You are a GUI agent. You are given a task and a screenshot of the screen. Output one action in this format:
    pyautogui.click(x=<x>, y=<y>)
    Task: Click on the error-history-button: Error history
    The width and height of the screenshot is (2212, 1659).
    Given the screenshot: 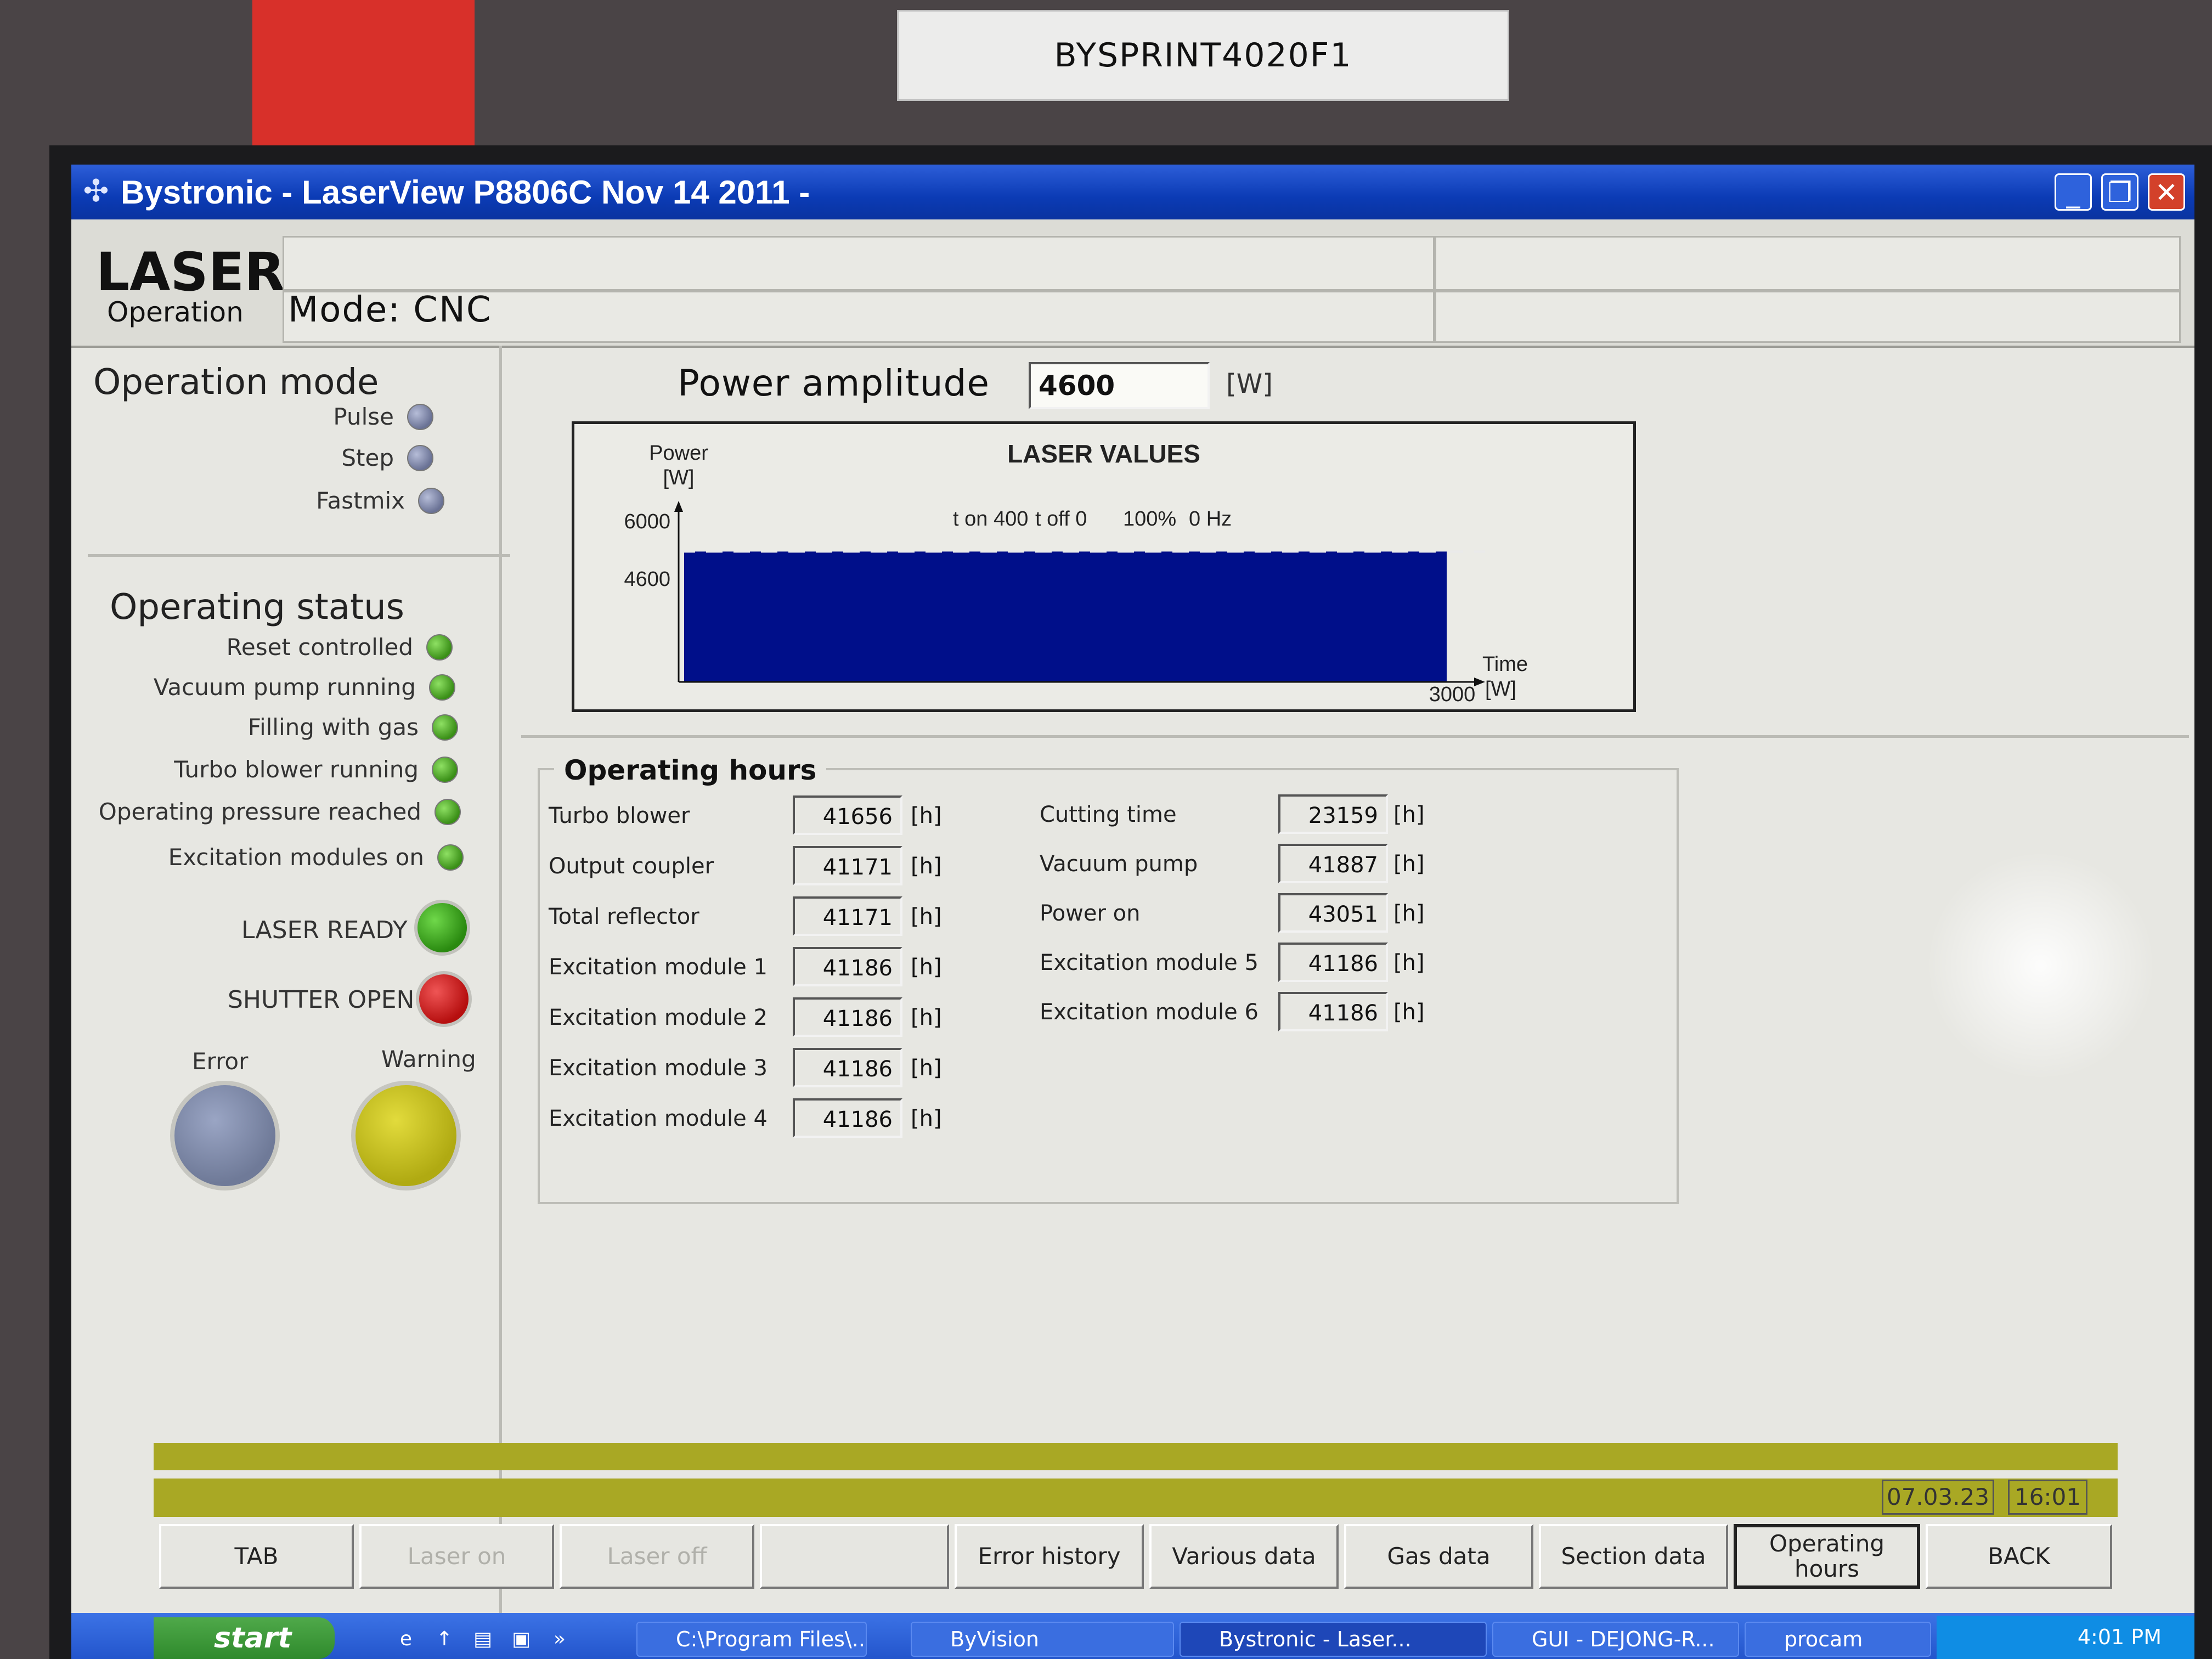 What is the action you would take?
    pyautogui.click(x=1049, y=1556)
    